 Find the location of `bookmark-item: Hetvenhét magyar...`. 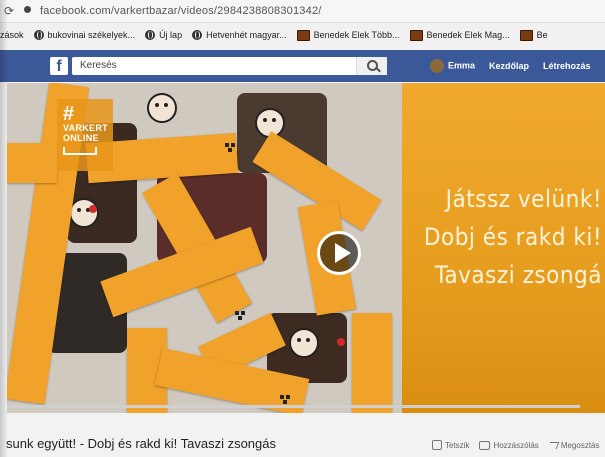

bookmark-item: Hetvenhét magyar... is located at coordinates (239, 35).